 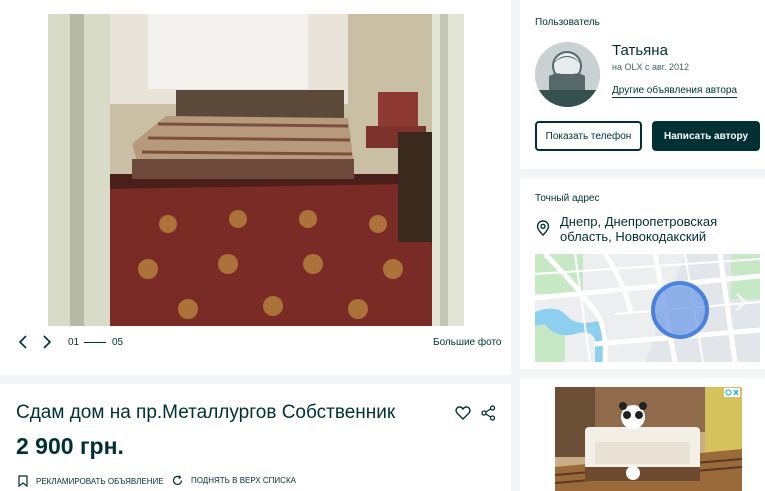 What do you see at coordinates (567, 198) in the screenshot?
I see `address-section-label: Точный адрес` at bounding box center [567, 198].